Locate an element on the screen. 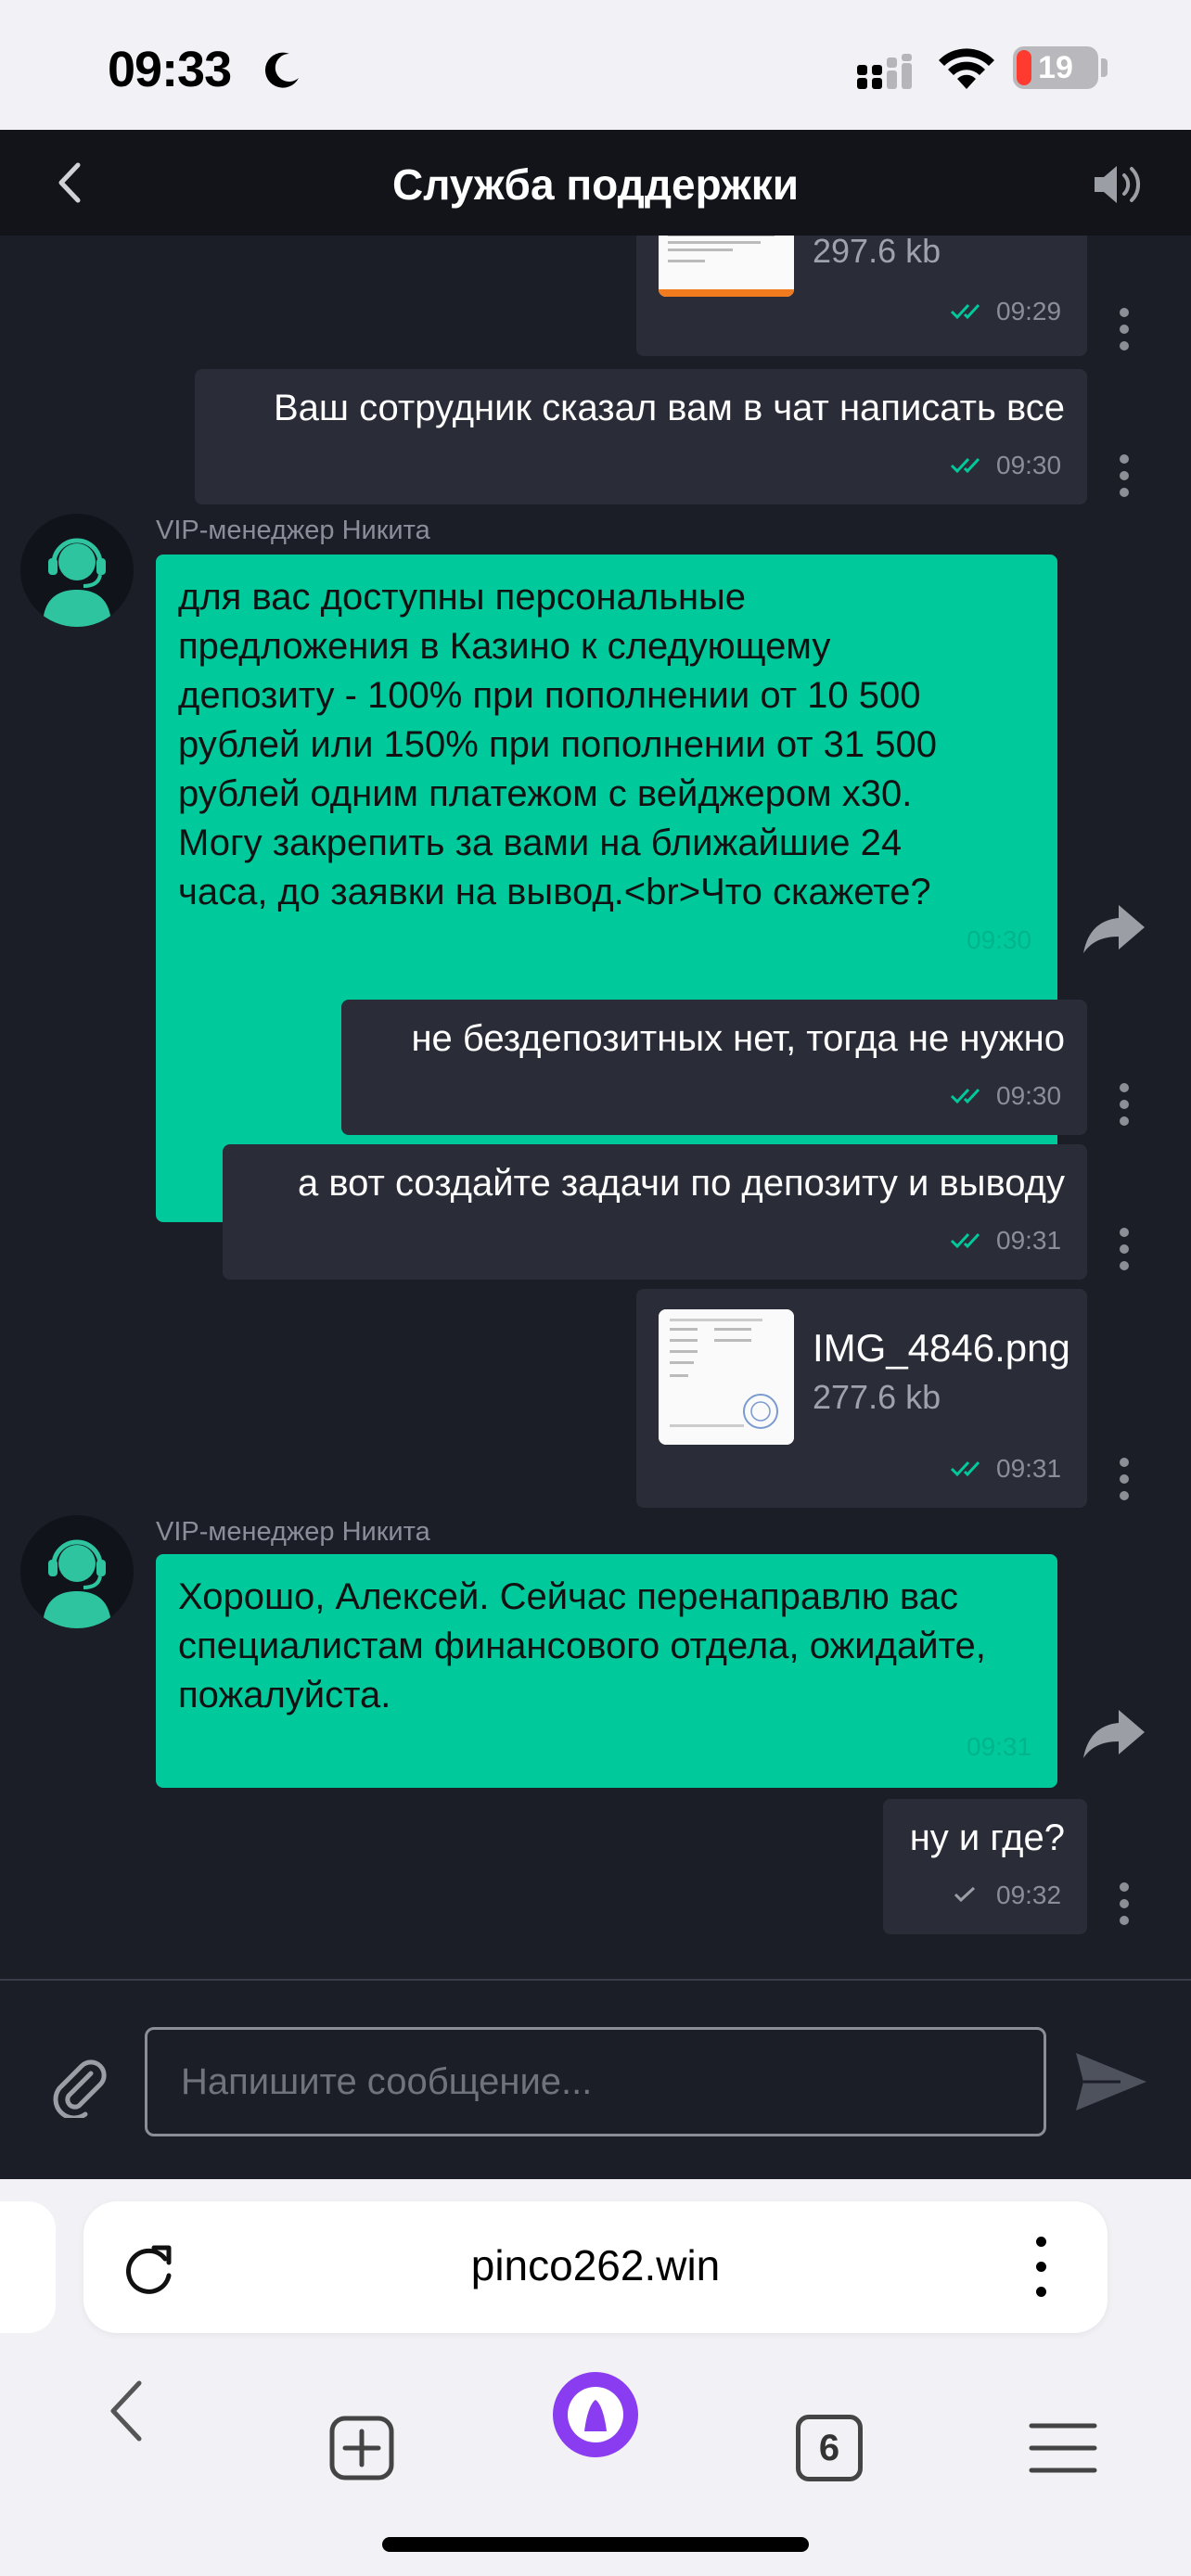 The image size is (1191, 2576). message-composer is located at coordinates (595, 2079).